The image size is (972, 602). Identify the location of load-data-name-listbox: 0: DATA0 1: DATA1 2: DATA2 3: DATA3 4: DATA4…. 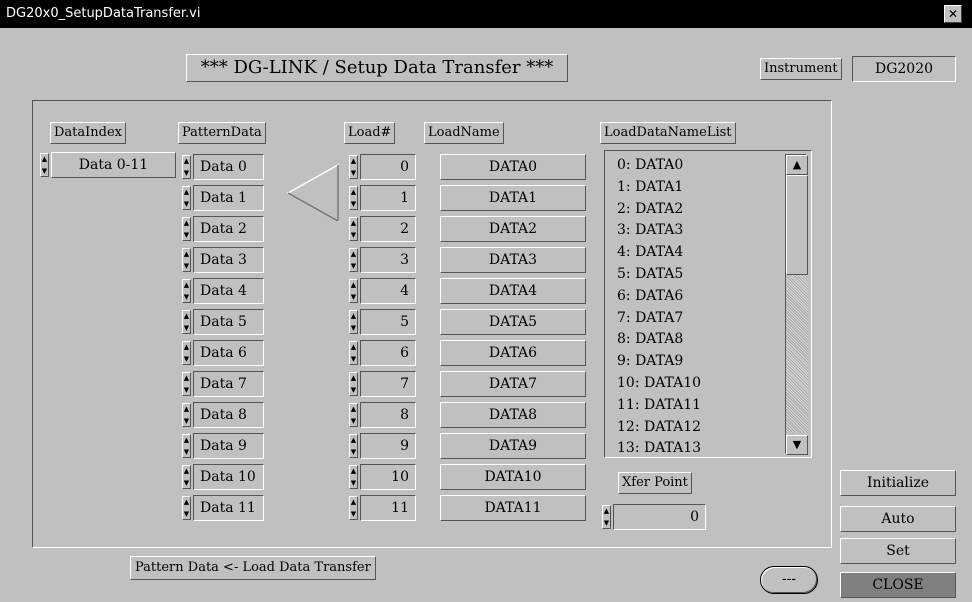
(708, 304).